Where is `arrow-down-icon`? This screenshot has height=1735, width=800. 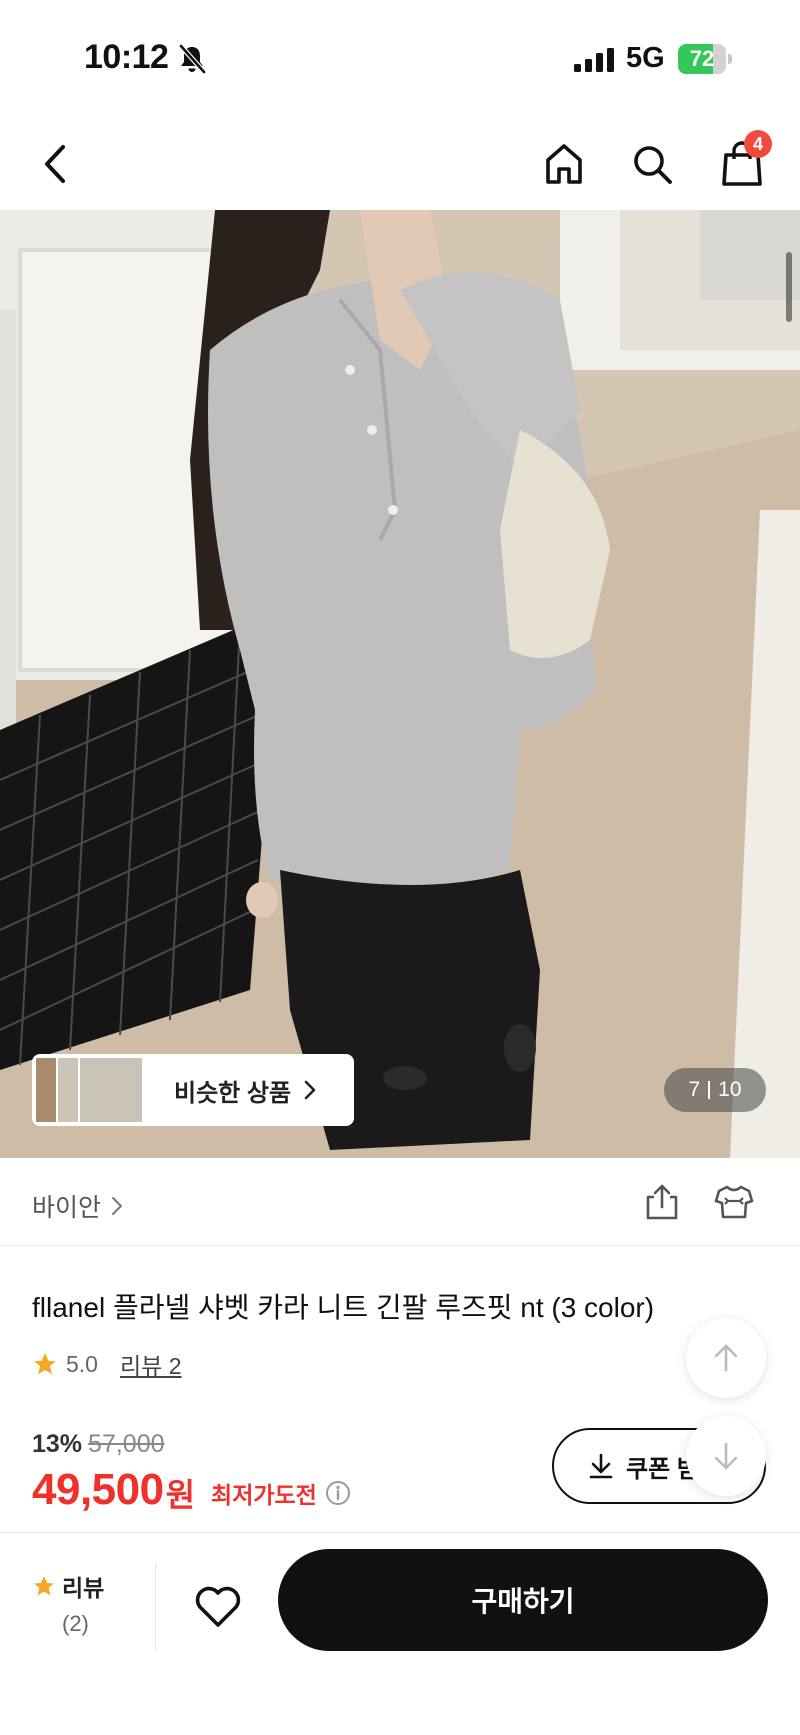
arrow-down-icon is located at coordinates (726, 1456).